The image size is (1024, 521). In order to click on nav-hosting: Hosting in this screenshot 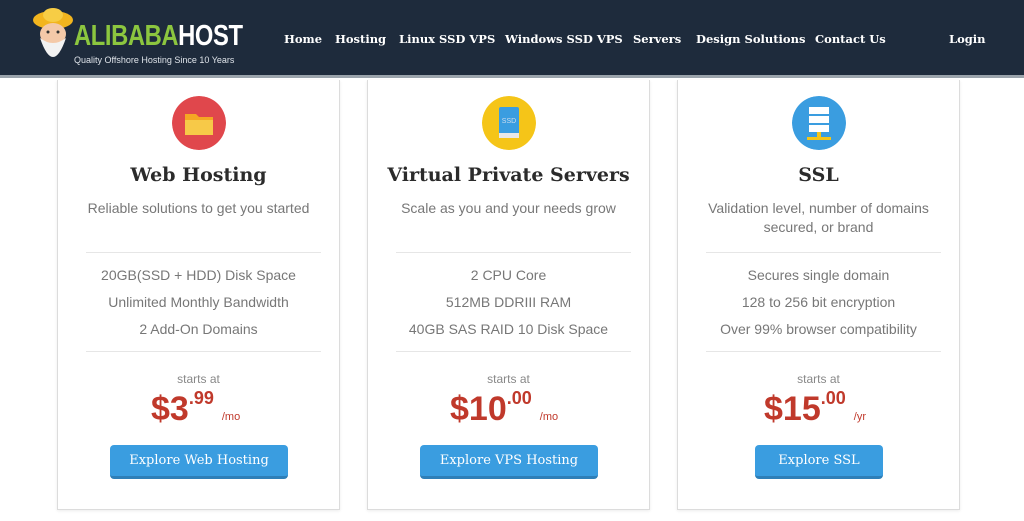, I will do `click(360, 39)`.